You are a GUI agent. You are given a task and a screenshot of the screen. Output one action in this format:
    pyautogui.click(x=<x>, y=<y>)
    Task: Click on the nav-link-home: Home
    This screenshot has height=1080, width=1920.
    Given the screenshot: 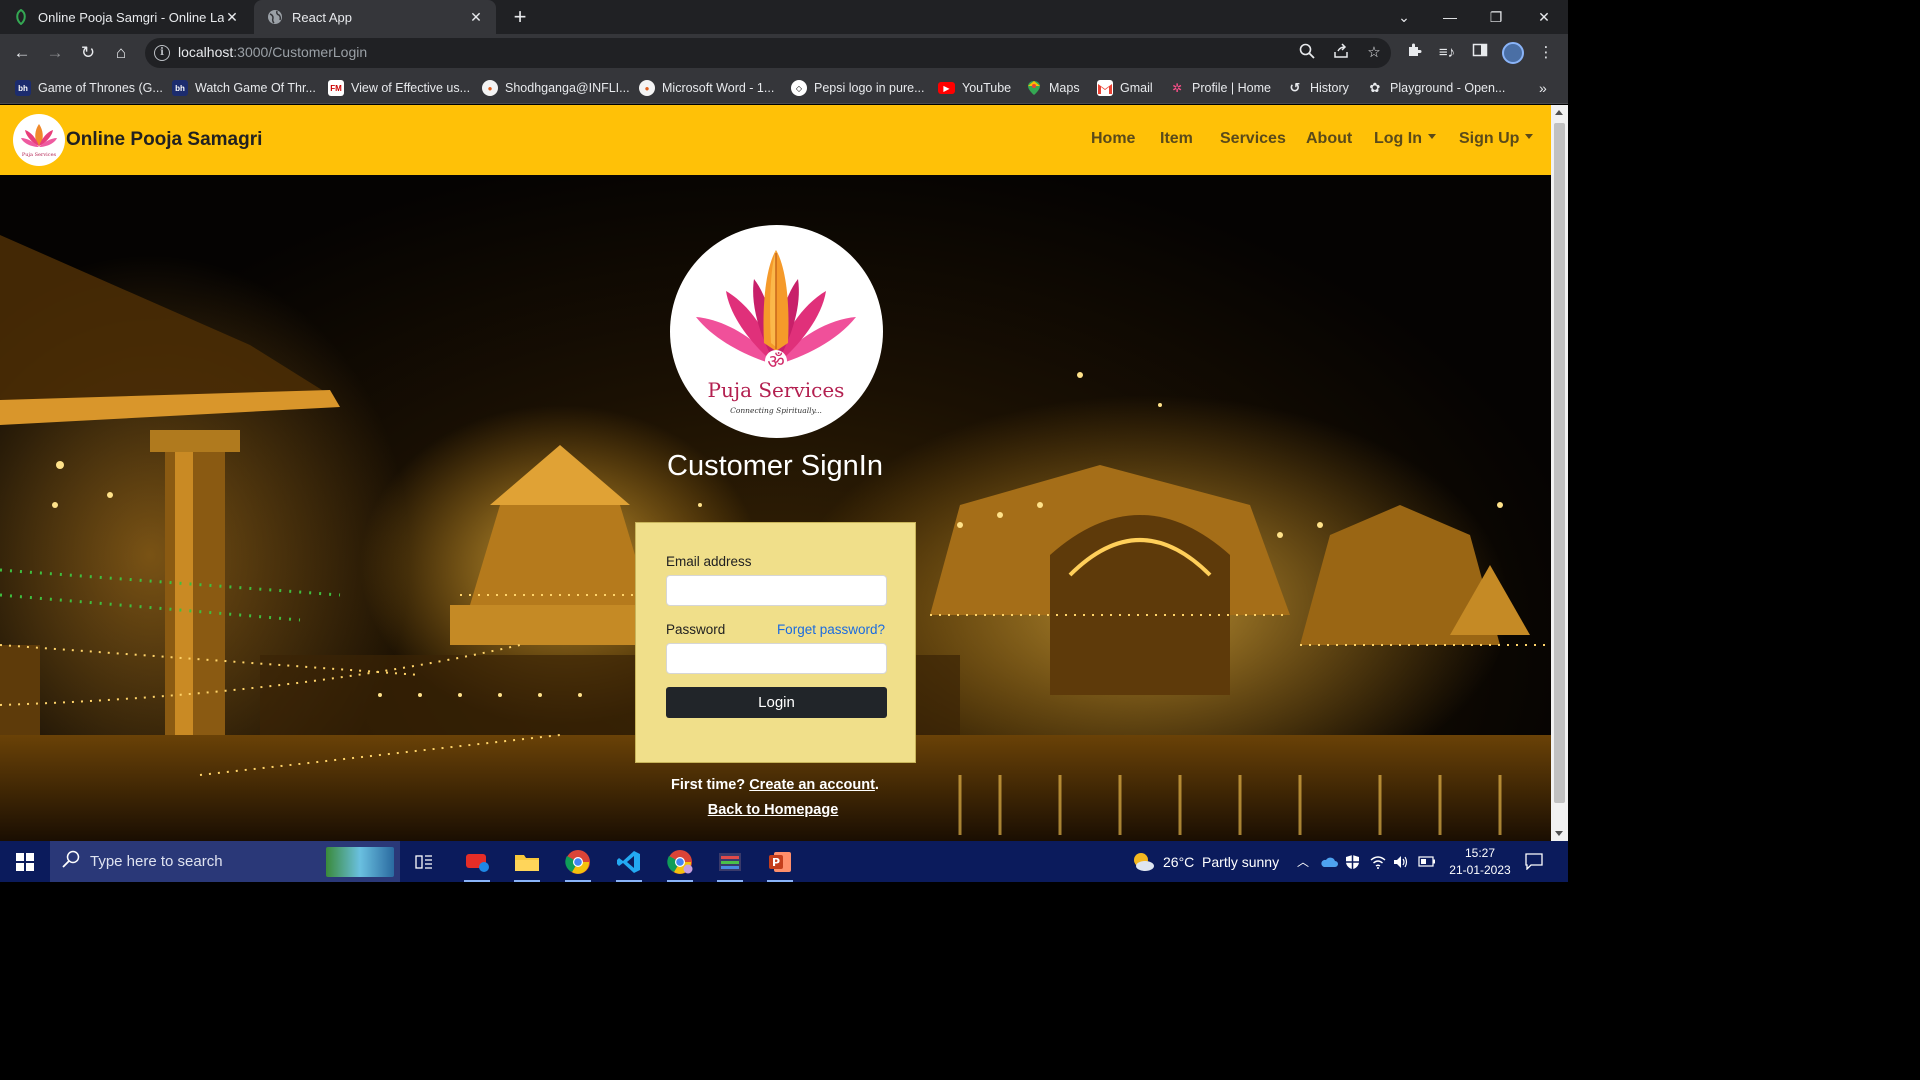 What is the action you would take?
    pyautogui.click(x=1113, y=139)
    